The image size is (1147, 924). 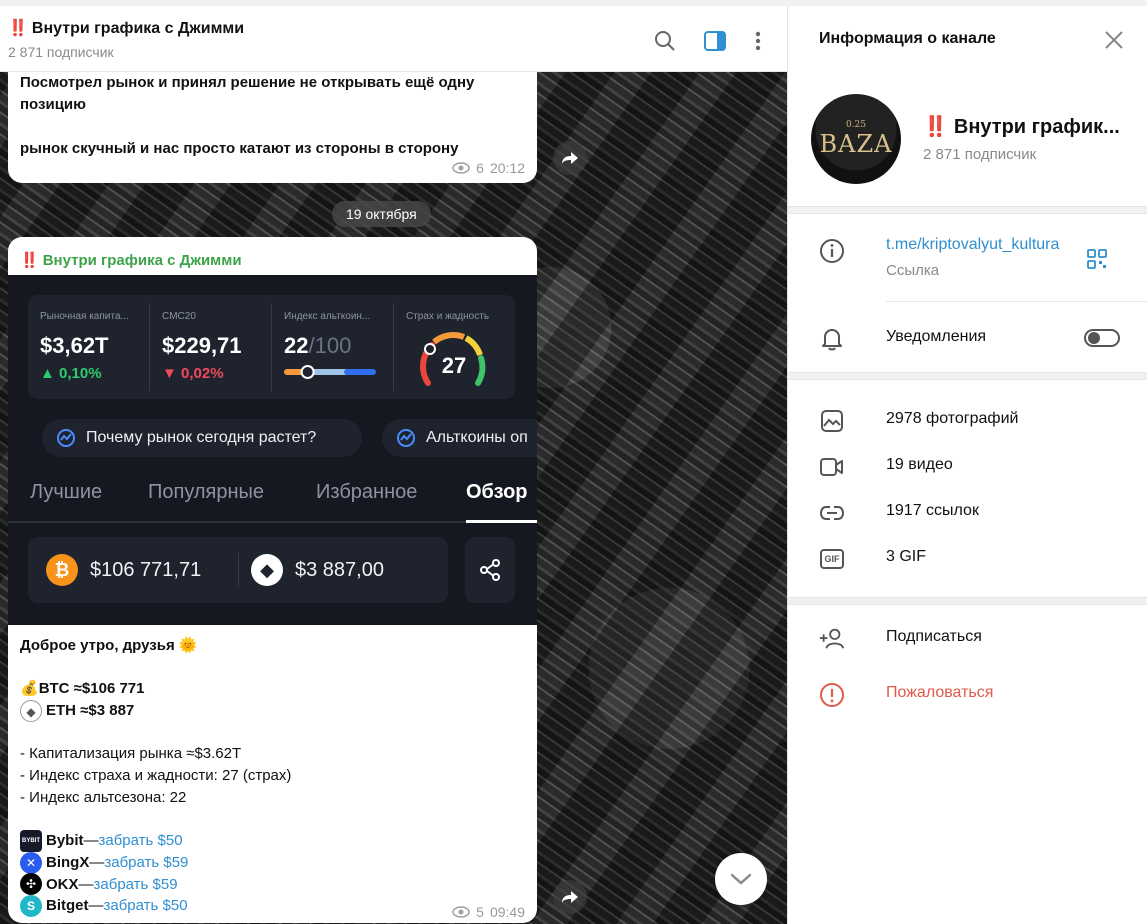 What do you see at coordinates (62, 570) in the screenshot?
I see `bitcoin-icon: ₿` at bounding box center [62, 570].